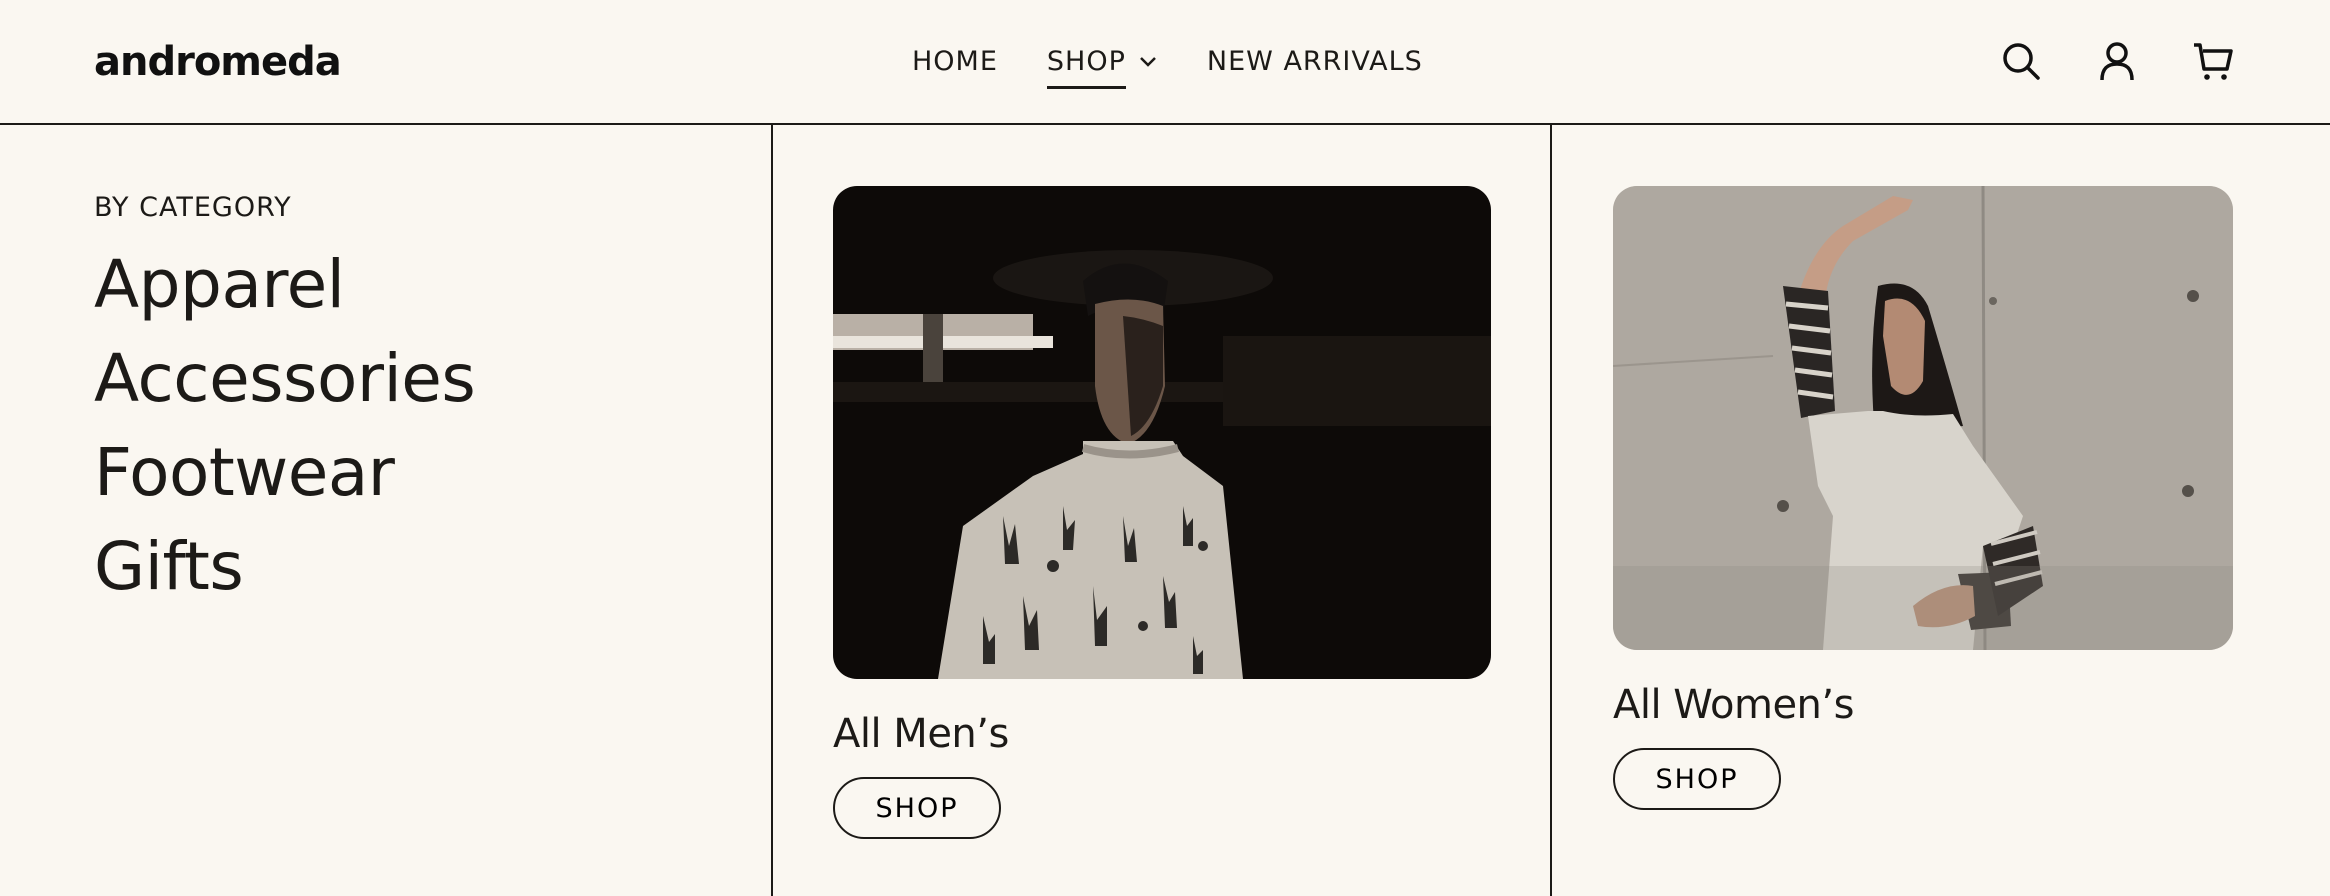 The image size is (2330, 896). I want to click on nav-home-label: HOME, so click(955, 61).